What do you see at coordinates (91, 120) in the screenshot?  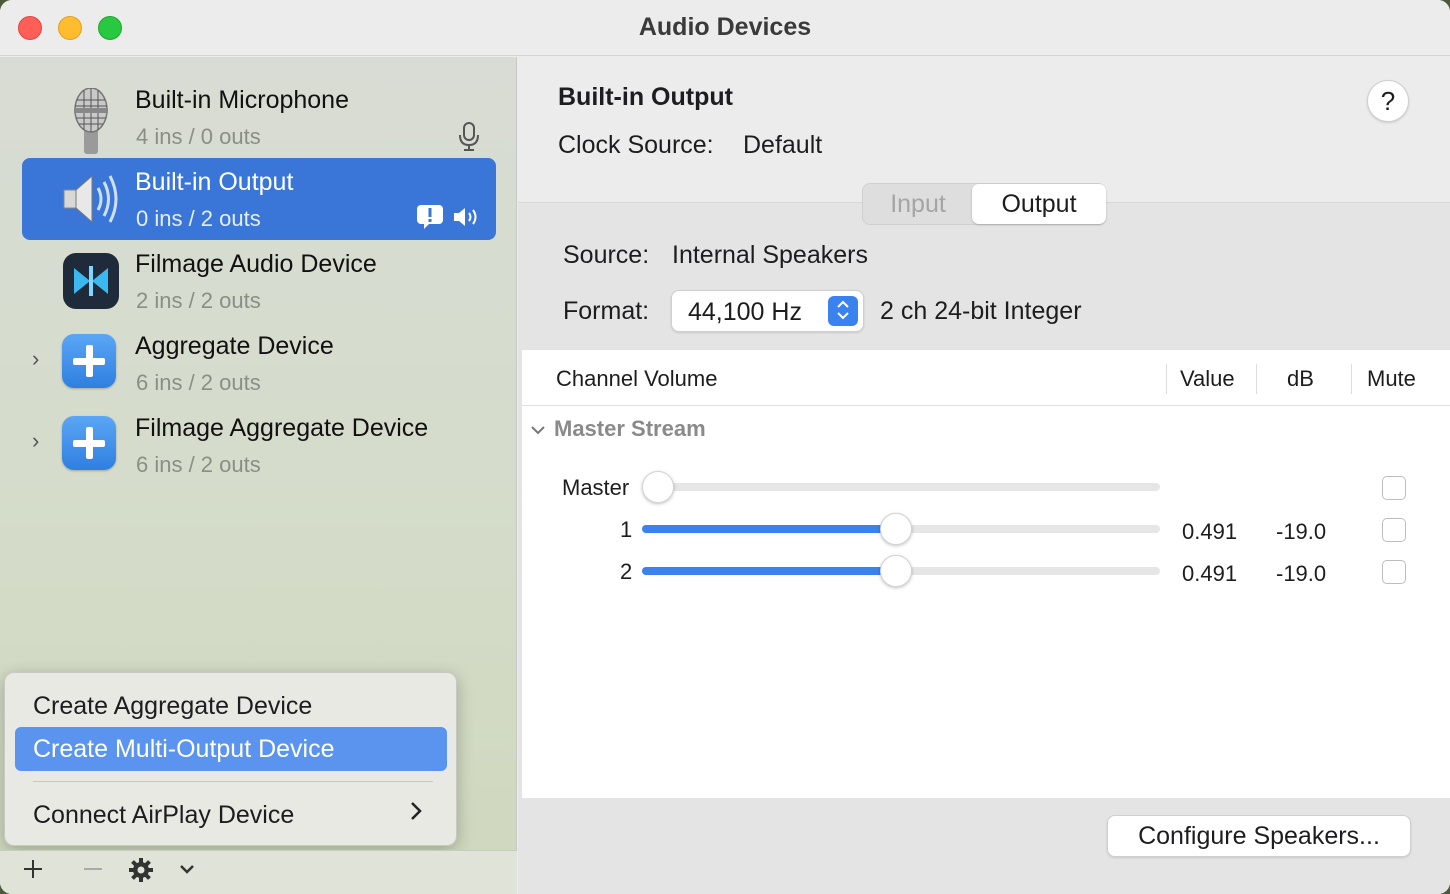 I see `microphone-icon` at bounding box center [91, 120].